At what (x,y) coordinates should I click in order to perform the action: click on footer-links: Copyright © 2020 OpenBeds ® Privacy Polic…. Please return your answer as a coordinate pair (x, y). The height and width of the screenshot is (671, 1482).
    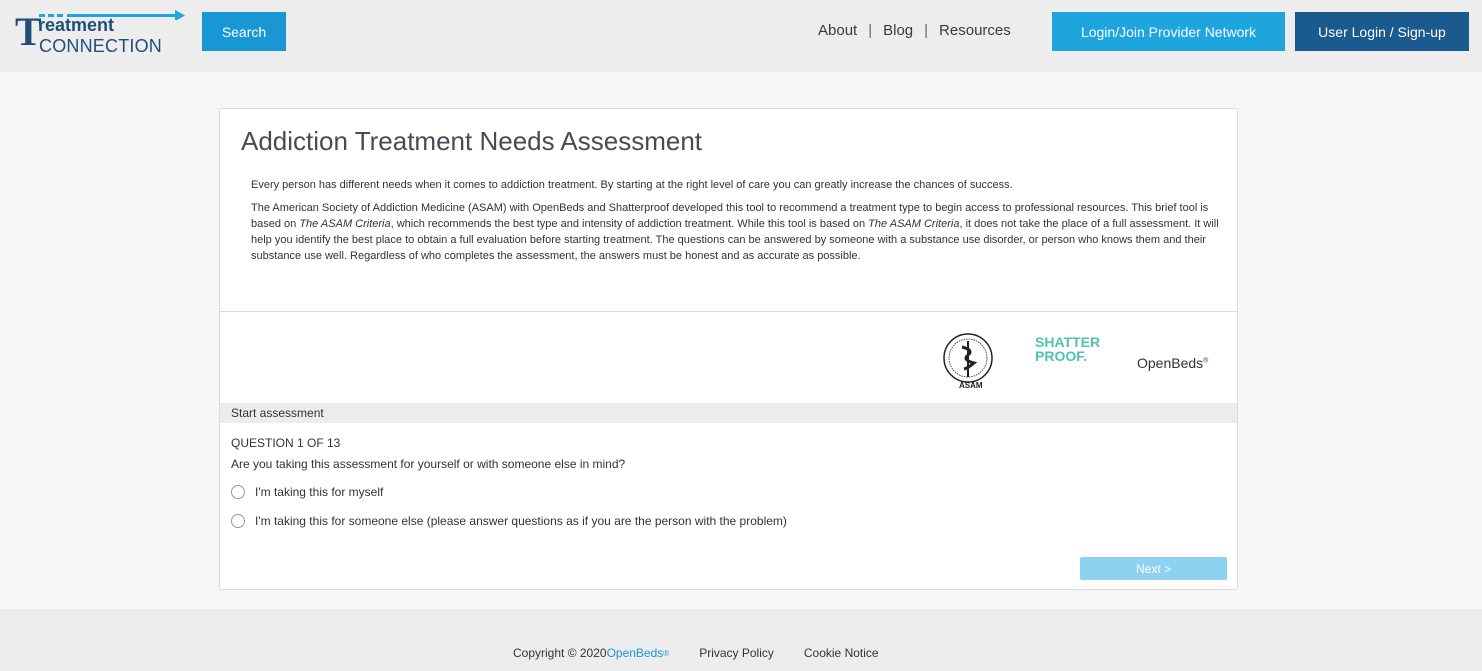
    Looking at the image, I should click on (696, 653).